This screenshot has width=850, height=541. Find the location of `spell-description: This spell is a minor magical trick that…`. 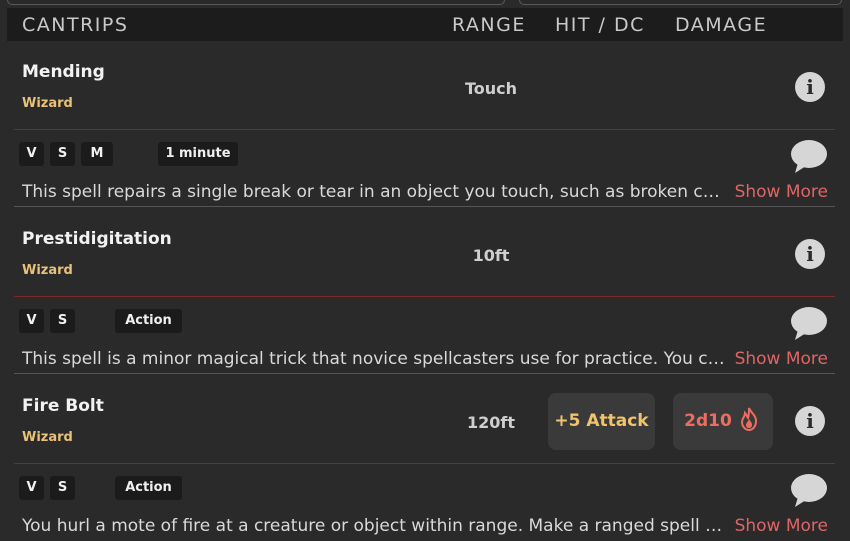

spell-description: This spell is a minor magical trick that… is located at coordinates (375, 359).